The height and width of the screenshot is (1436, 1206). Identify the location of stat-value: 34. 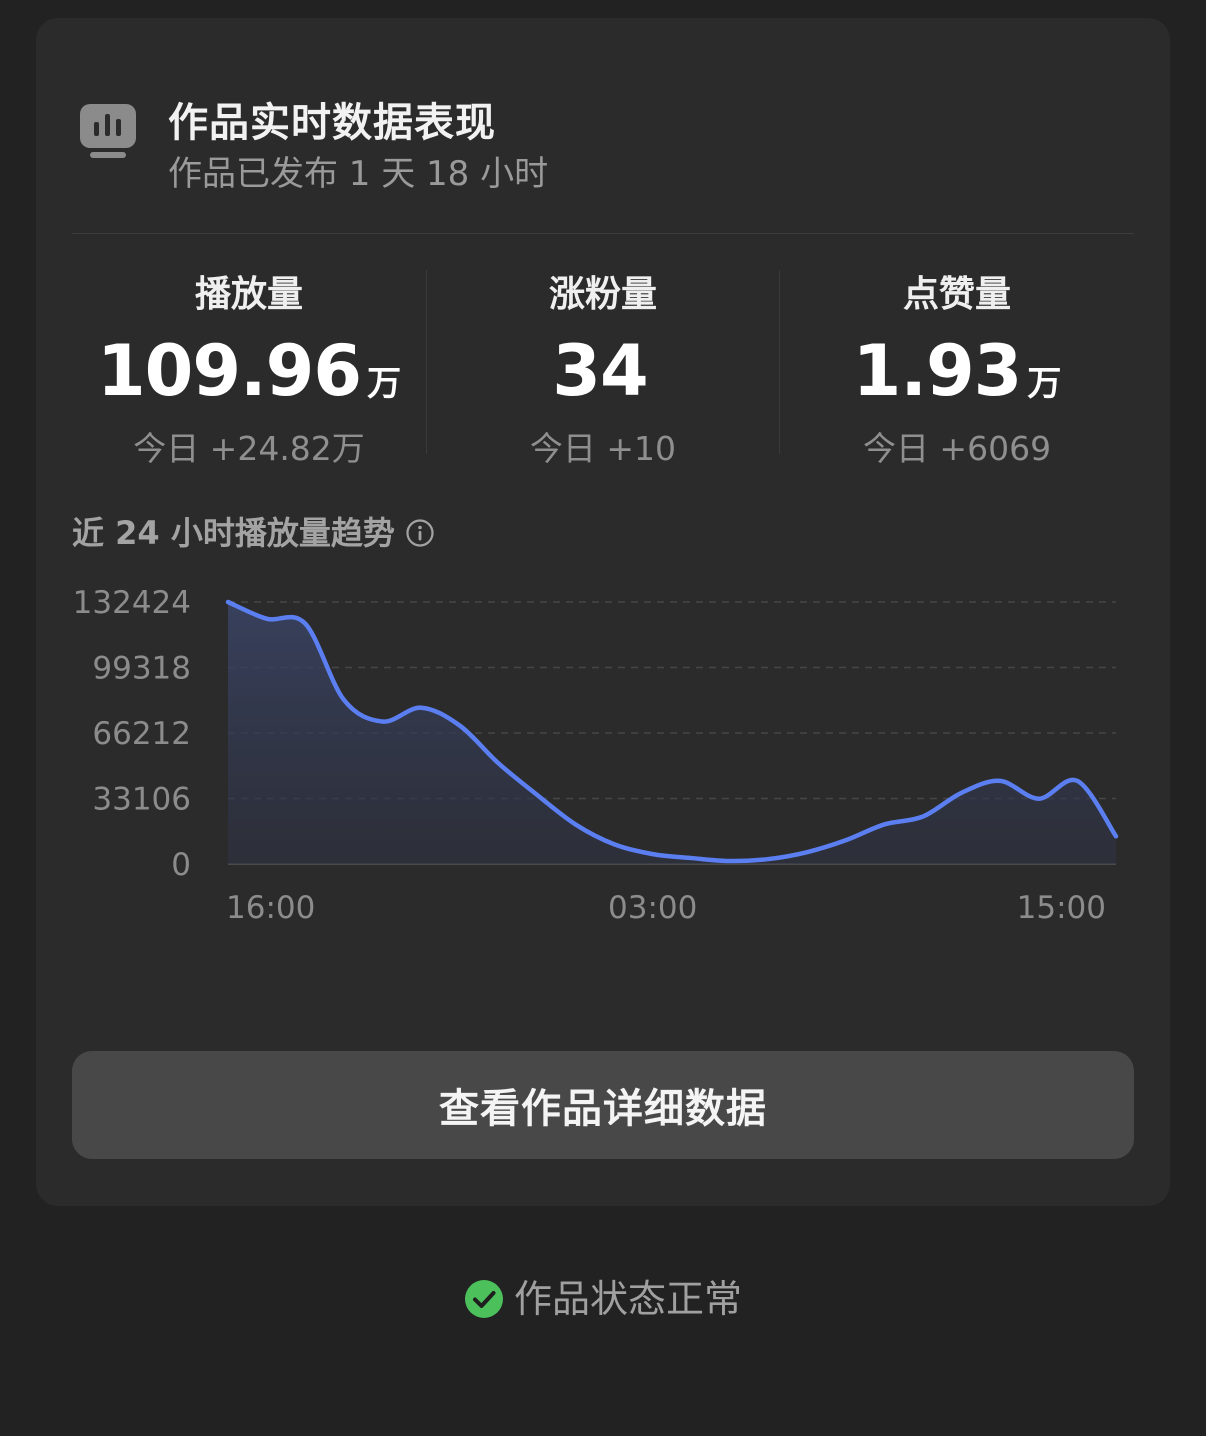
(600, 371).